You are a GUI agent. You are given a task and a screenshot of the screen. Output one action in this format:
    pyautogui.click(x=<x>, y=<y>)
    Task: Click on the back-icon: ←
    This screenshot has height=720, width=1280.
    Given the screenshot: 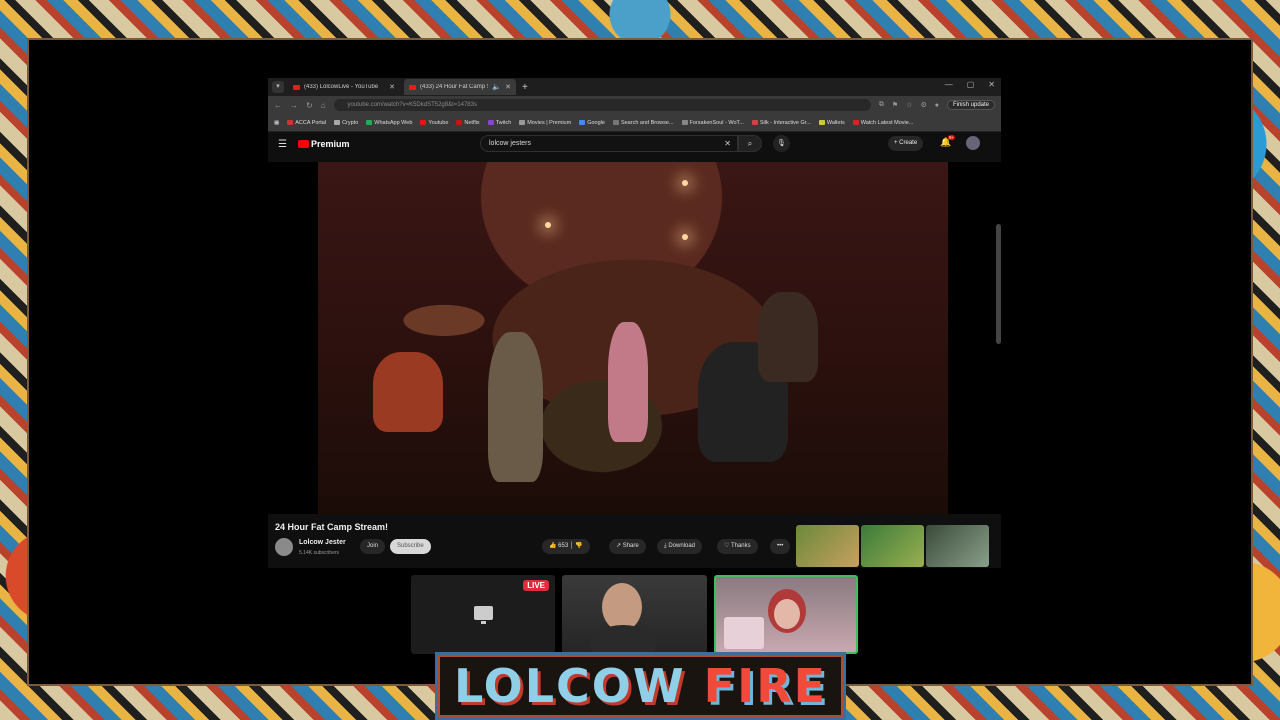 What is the action you would take?
    pyautogui.click(x=278, y=105)
    